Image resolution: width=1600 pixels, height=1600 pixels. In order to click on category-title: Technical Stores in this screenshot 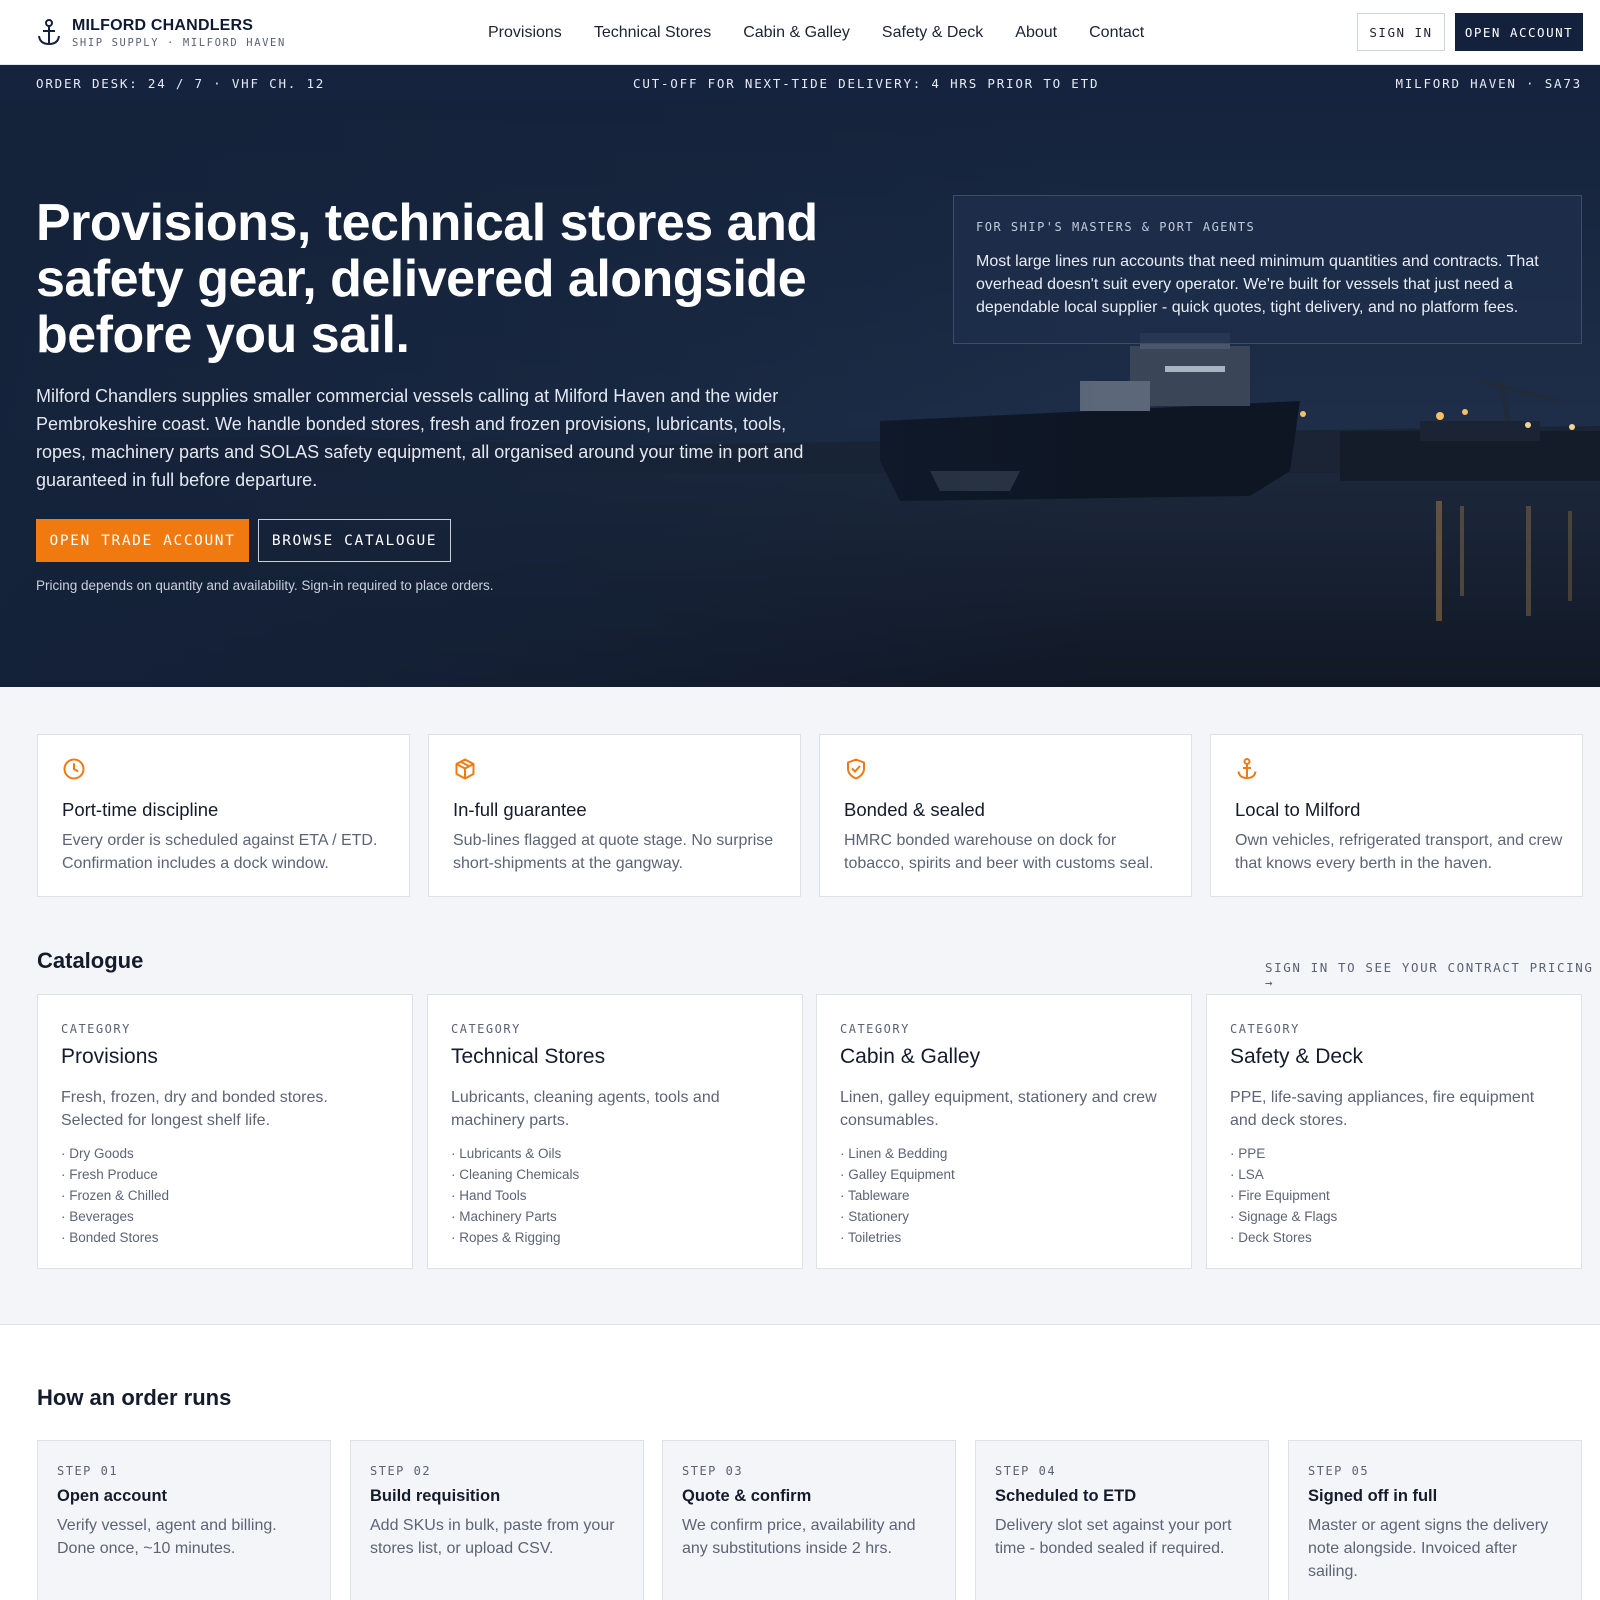, I will do `click(528, 1056)`.